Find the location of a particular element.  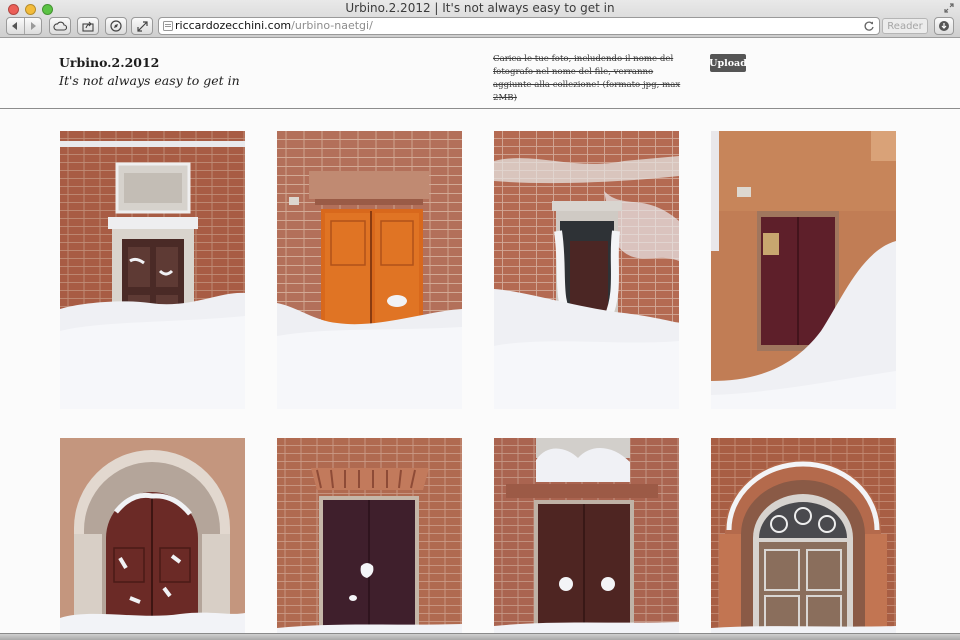

icloud-tabs-button is located at coordinates (60, 26).